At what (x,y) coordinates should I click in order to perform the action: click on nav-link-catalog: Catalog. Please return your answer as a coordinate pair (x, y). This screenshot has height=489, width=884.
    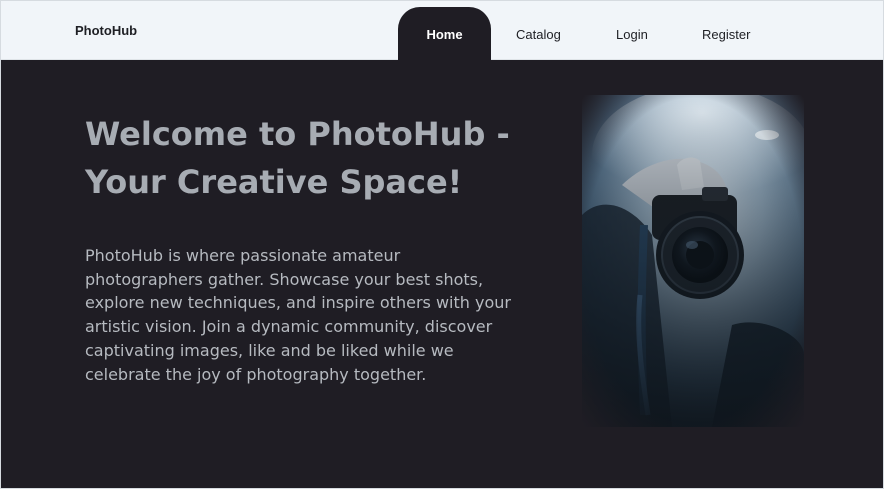
    Looking at the image, I should click on (538, 34).